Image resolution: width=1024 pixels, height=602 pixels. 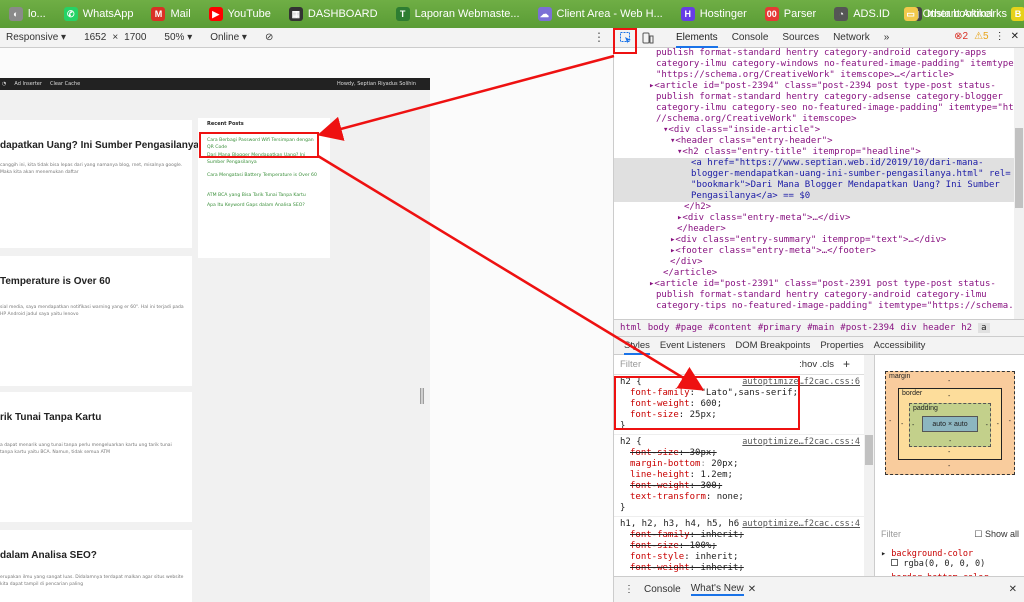 What do you see at coordinates (739, 568) in the screenshot?
I see `css-property: font-weight: inherit;` at bounding box center [739, 568].